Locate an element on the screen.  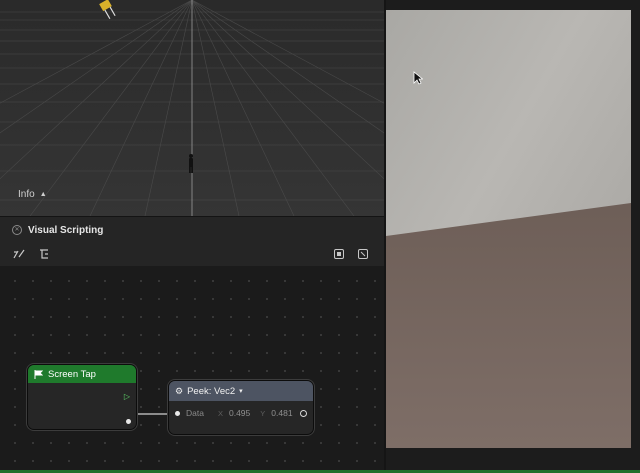
subgraph-icon is located at coordinates (44, 254).